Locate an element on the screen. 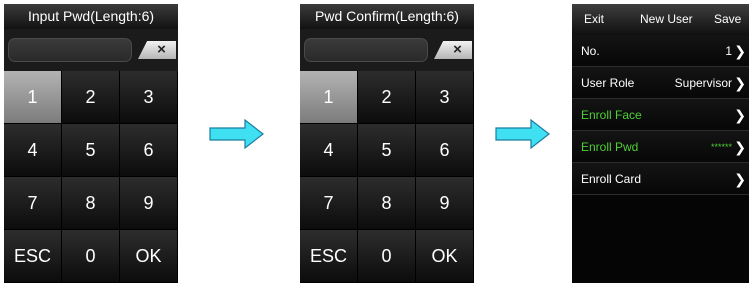 This screenshot has height=283, width=749. row-value: 1 is located at coordinates (728, 51).